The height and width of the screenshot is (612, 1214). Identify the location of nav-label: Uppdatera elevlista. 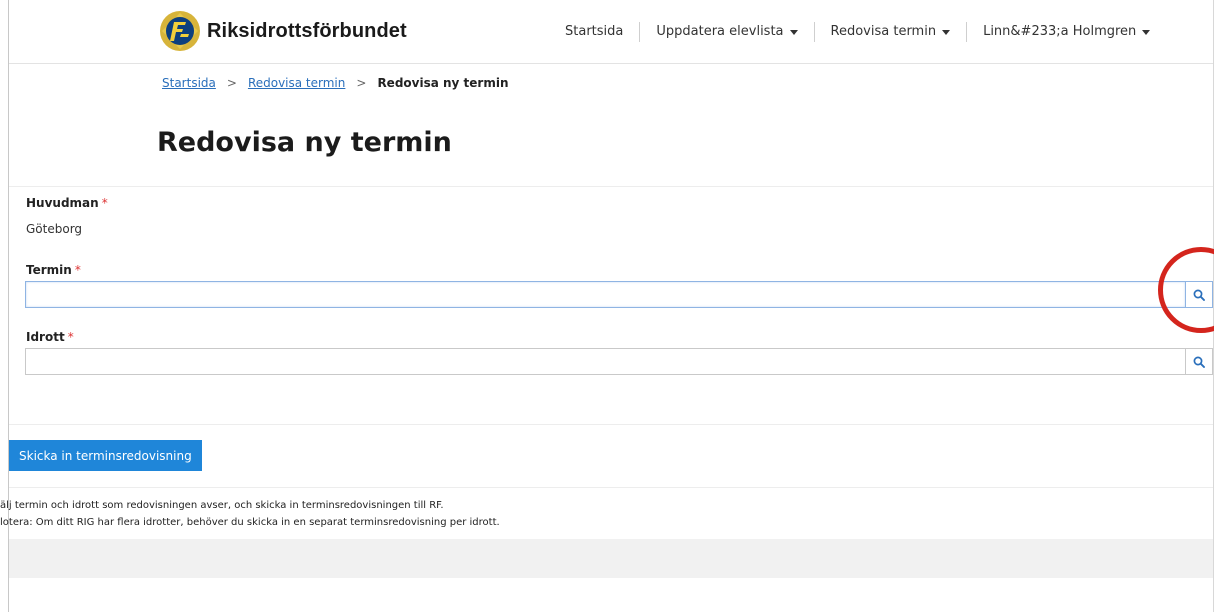
(720, 31).